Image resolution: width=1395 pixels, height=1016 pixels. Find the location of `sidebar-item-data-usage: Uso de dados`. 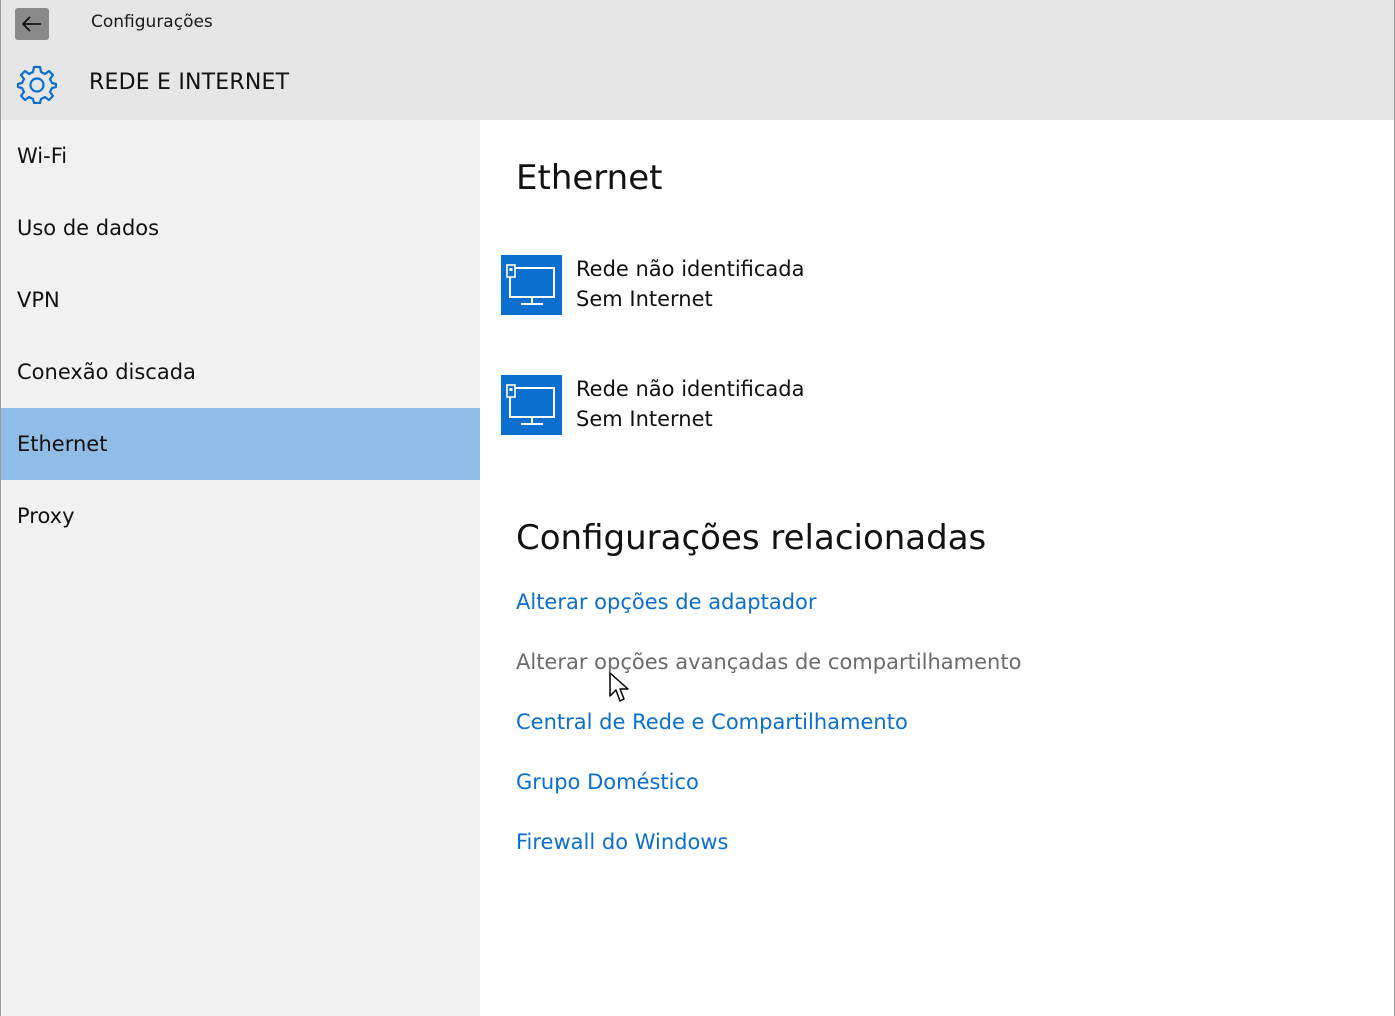

sidebar-item-data-usage: Uso de dados is located at coordinates (240, 228).